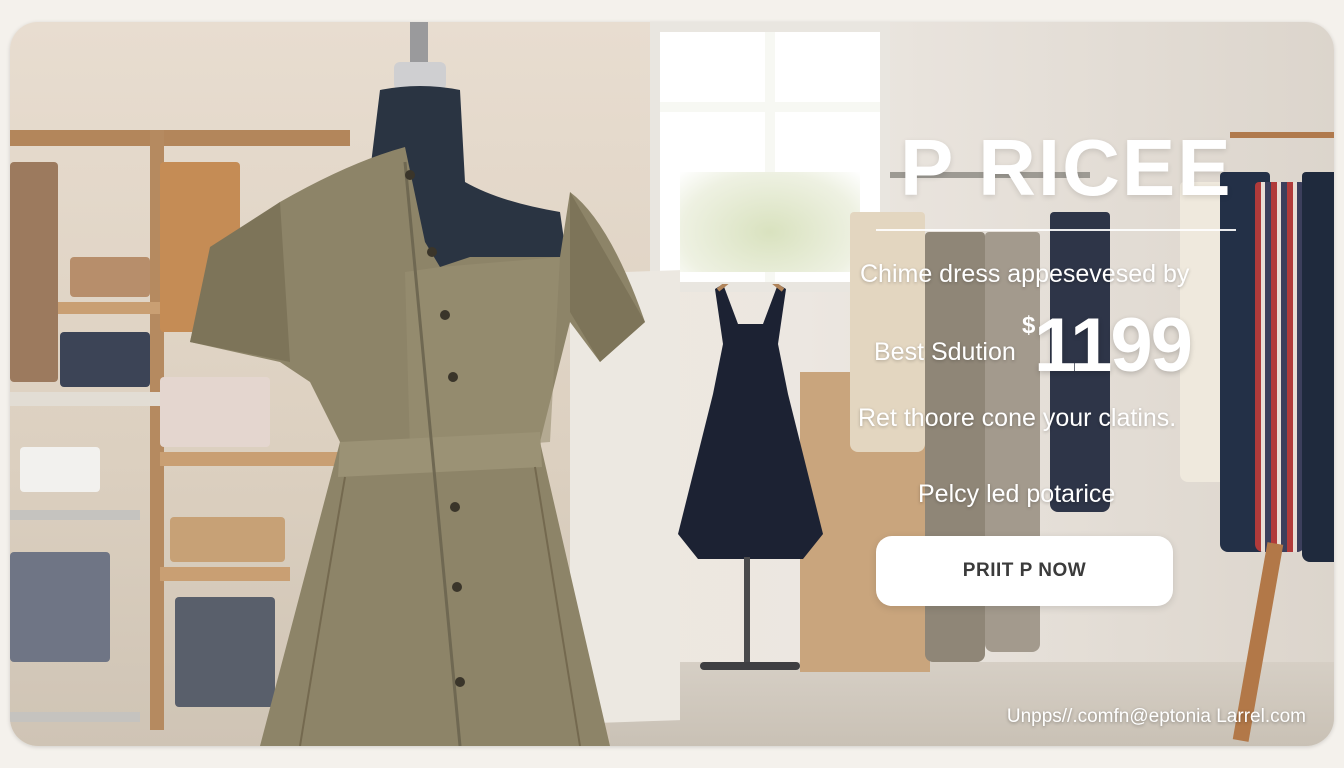 The image size is (1344, 768). What do you see at coordinates (34, 272) in the screenshot?
I see `hanging-jacket` at bounding box center [34, 272].